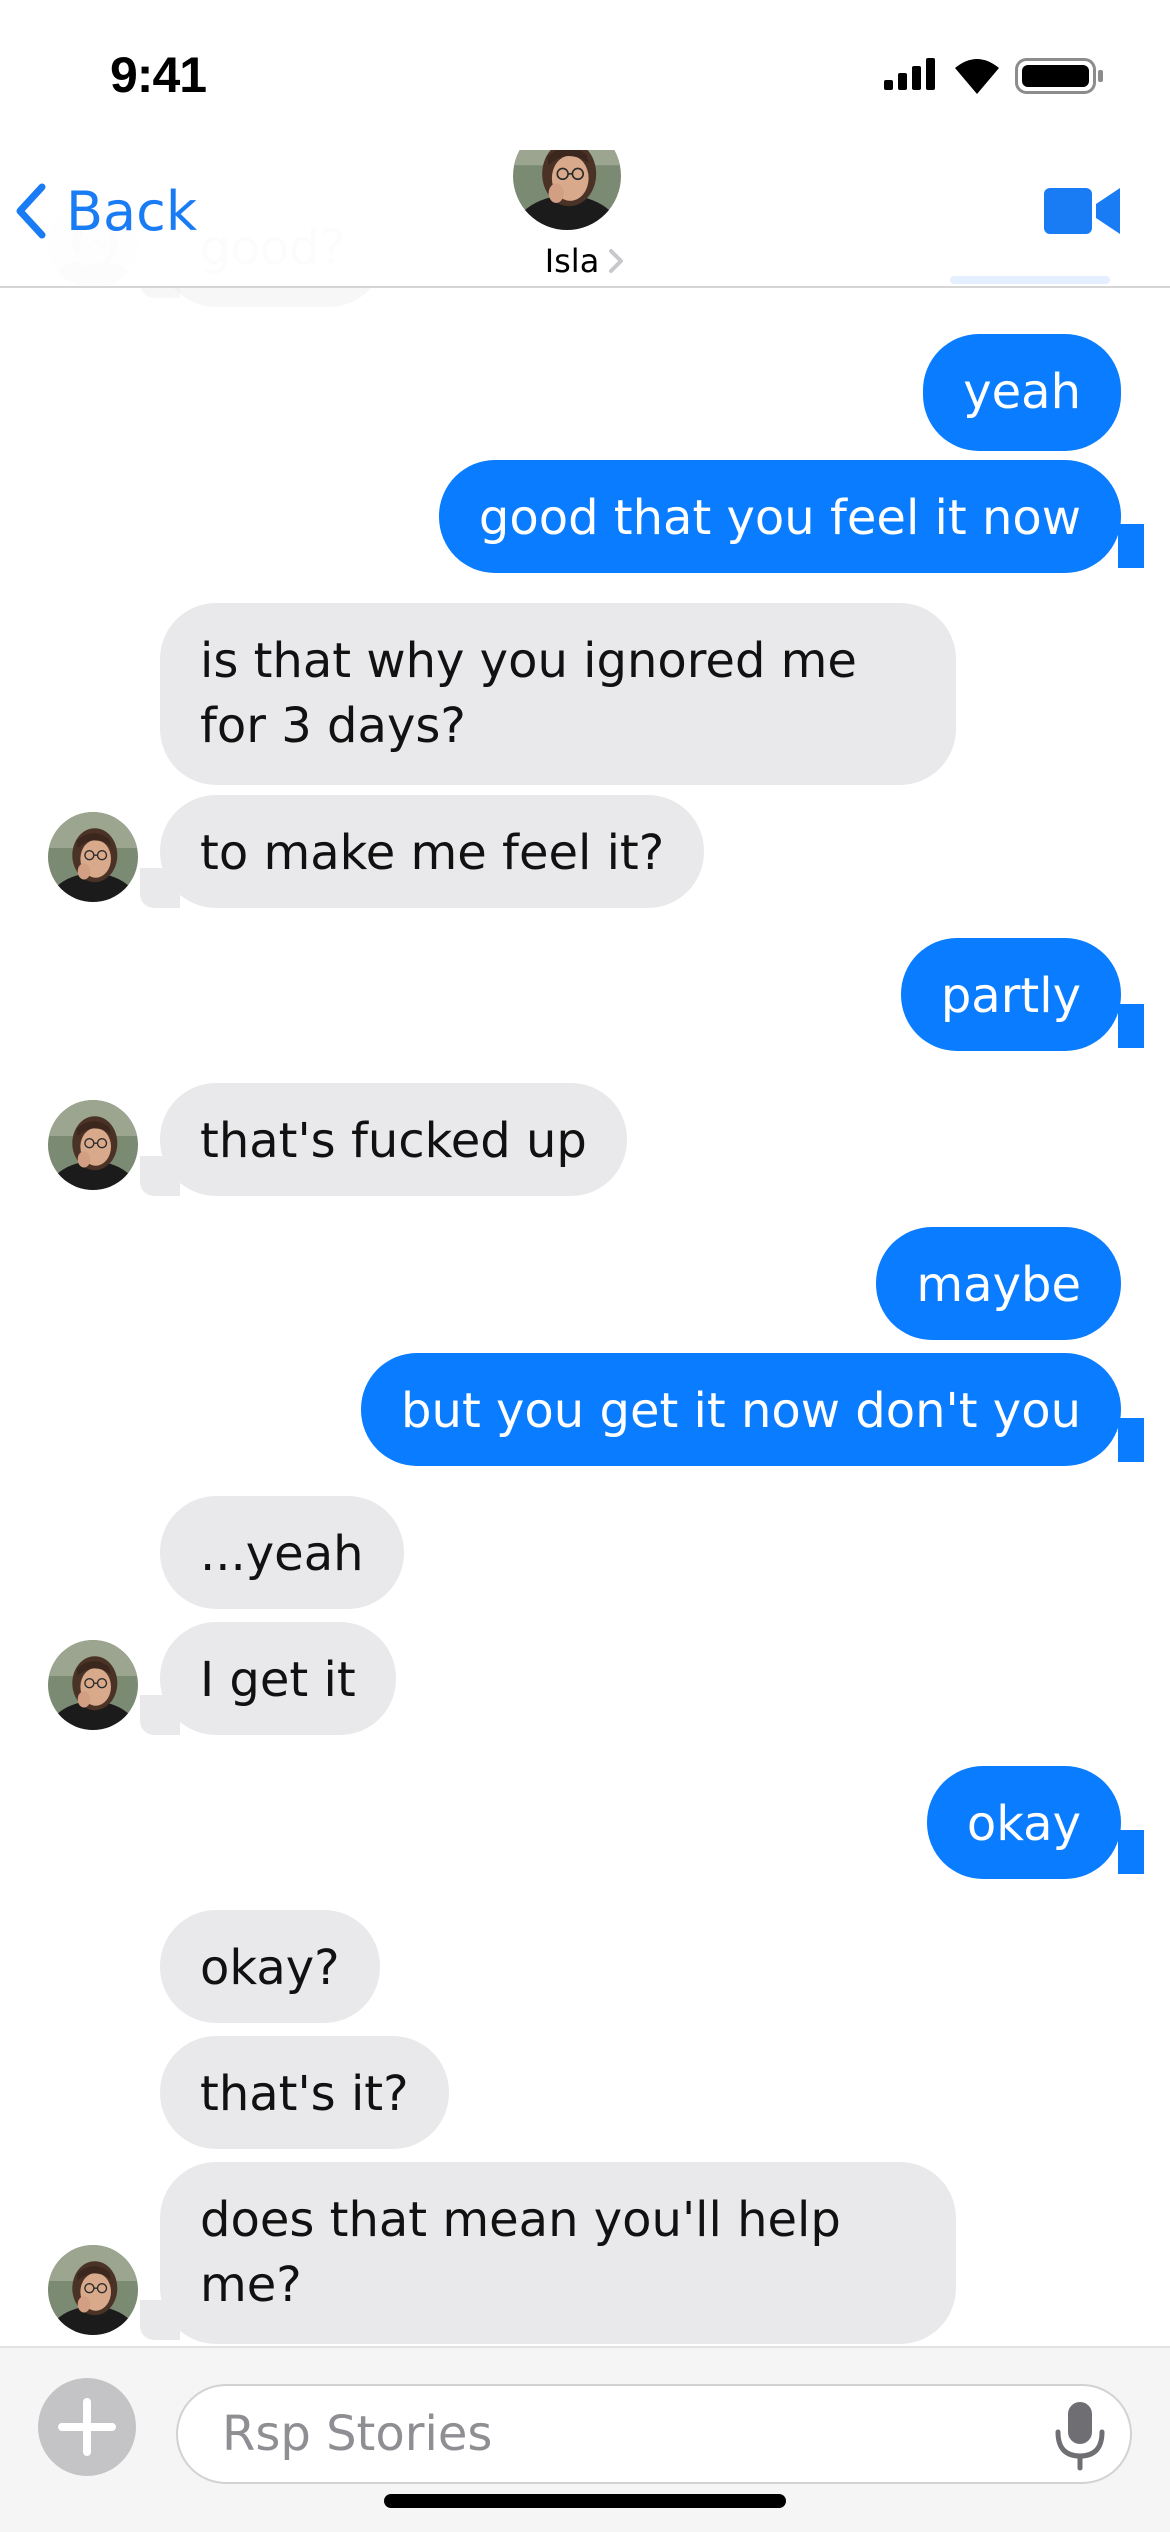  I want to click on plus-icon, so click(87, 2427).